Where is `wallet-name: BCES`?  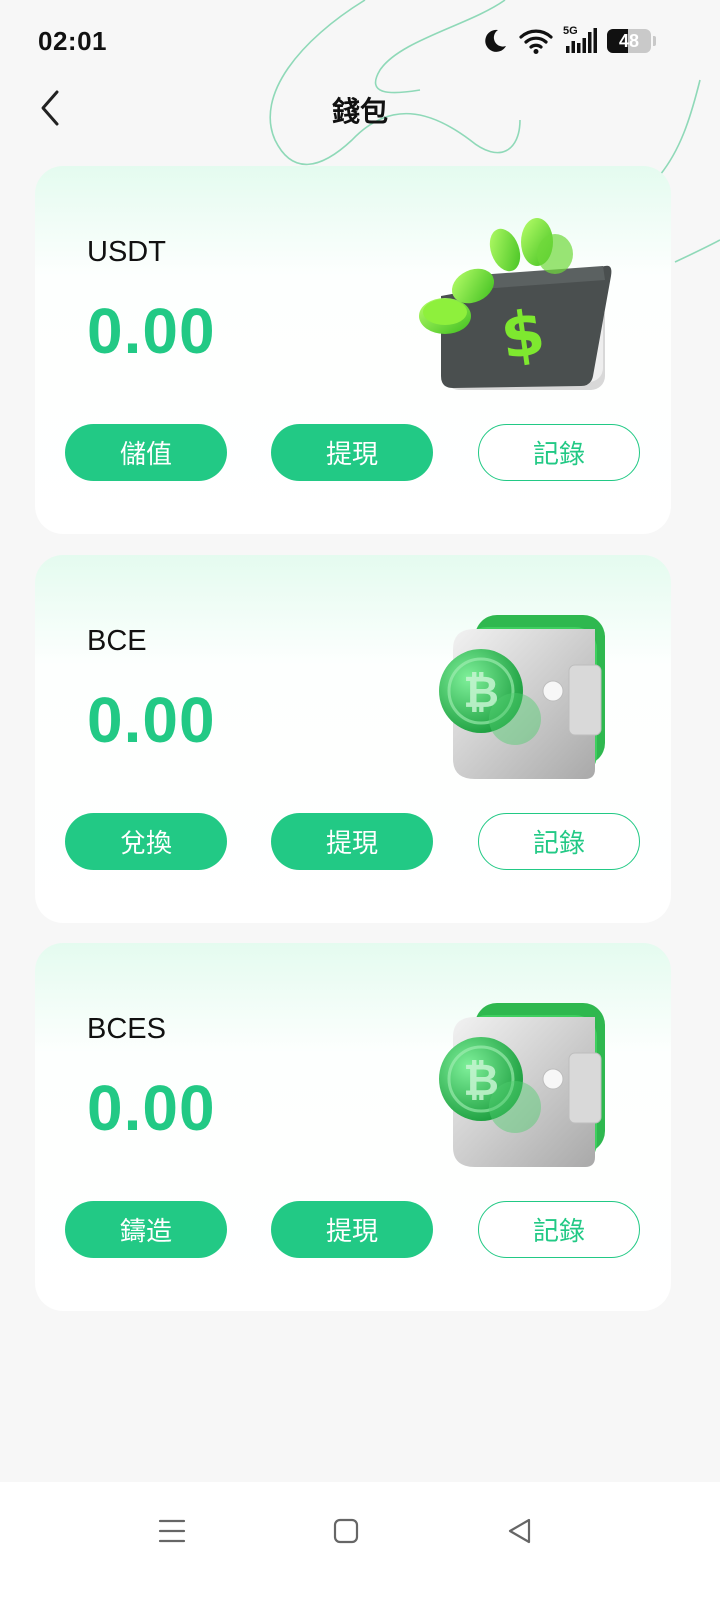 wallet-name: BCES is located at coordinates (126, 1029).